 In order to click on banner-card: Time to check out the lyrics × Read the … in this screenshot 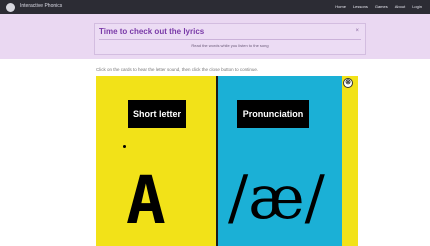, I will do `click(230, 39)`.